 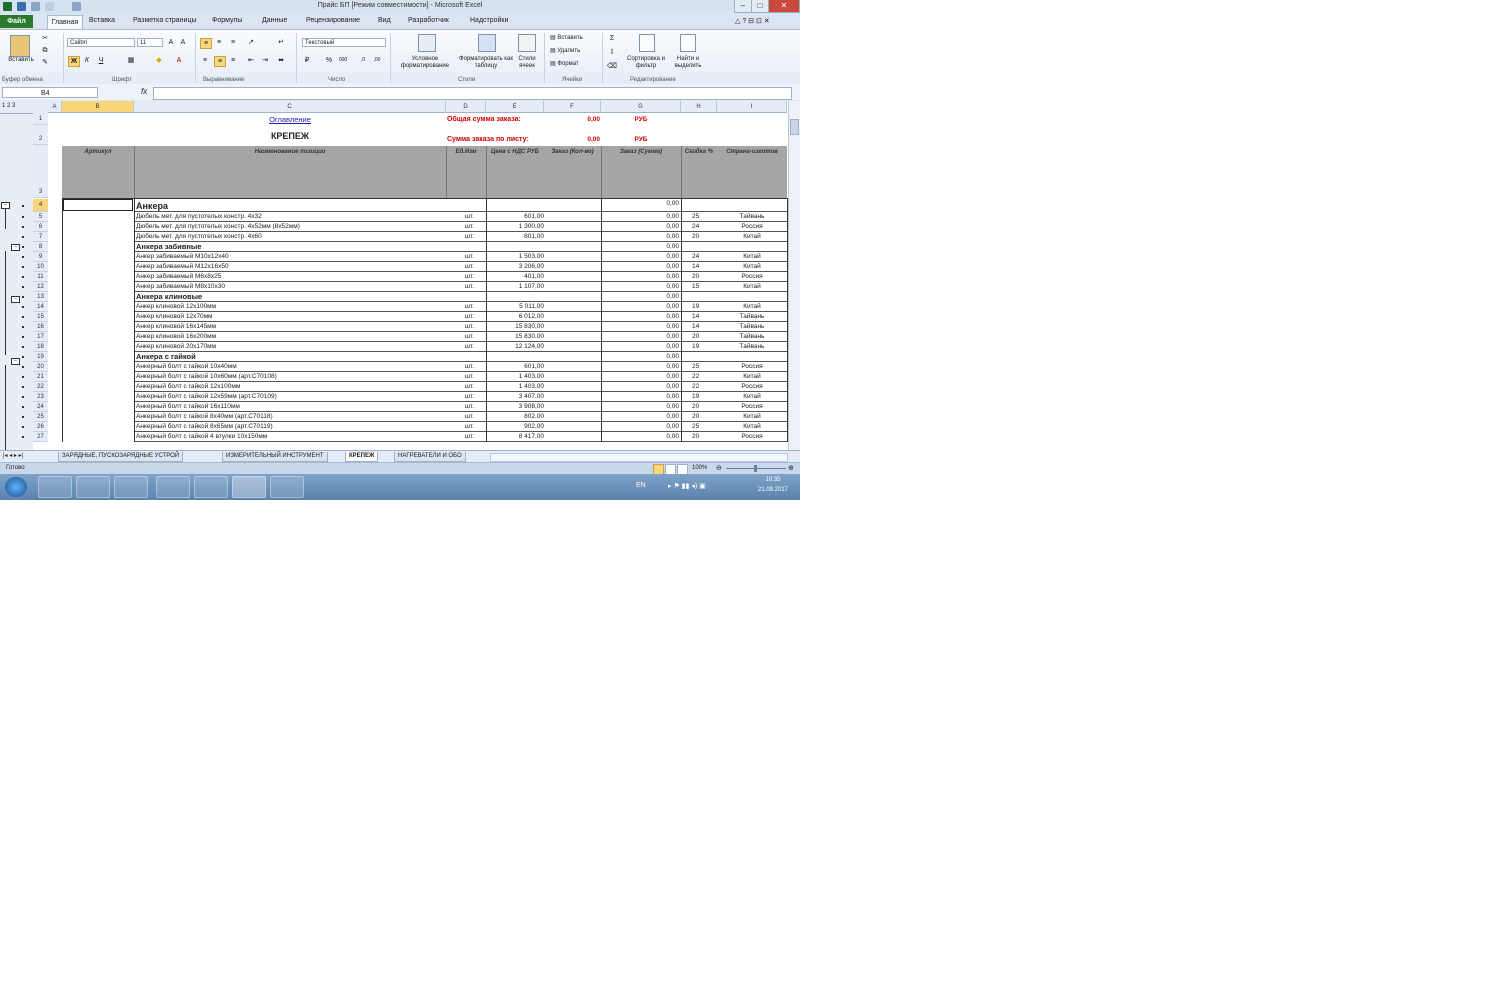 I want to click on sheet-nav-icon: |◂ ◂ ▸ ▸|, so click(x=13, y=455).